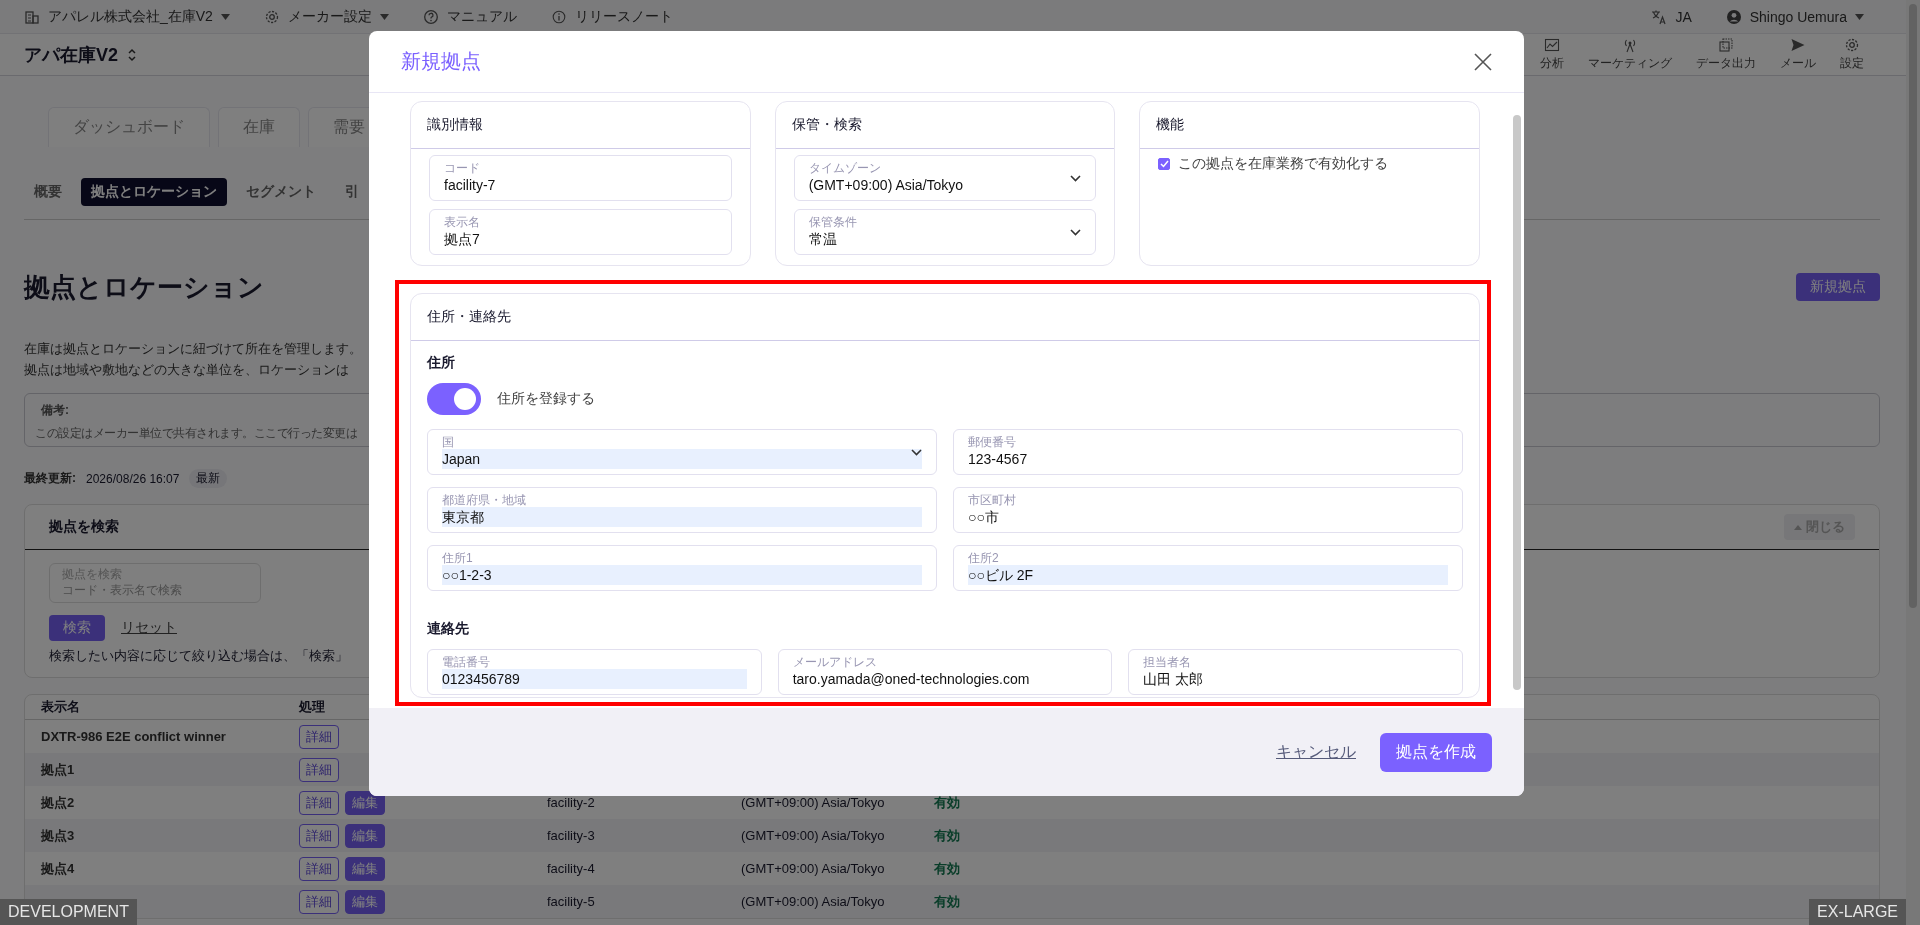  I want to click on section-heading: 住所, so click(441, 362).